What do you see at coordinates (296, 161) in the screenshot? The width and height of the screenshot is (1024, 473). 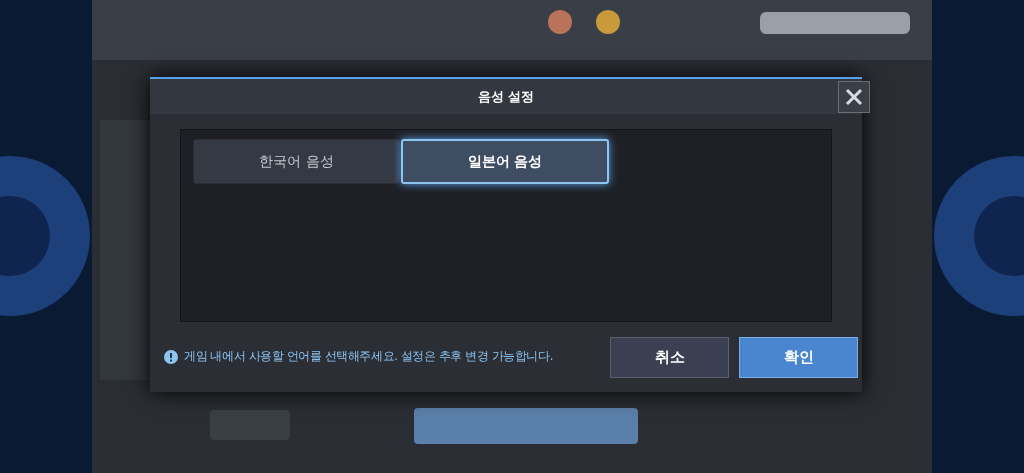 I see `language-tab: 한국어 음성` at bounding box center [296, 161].